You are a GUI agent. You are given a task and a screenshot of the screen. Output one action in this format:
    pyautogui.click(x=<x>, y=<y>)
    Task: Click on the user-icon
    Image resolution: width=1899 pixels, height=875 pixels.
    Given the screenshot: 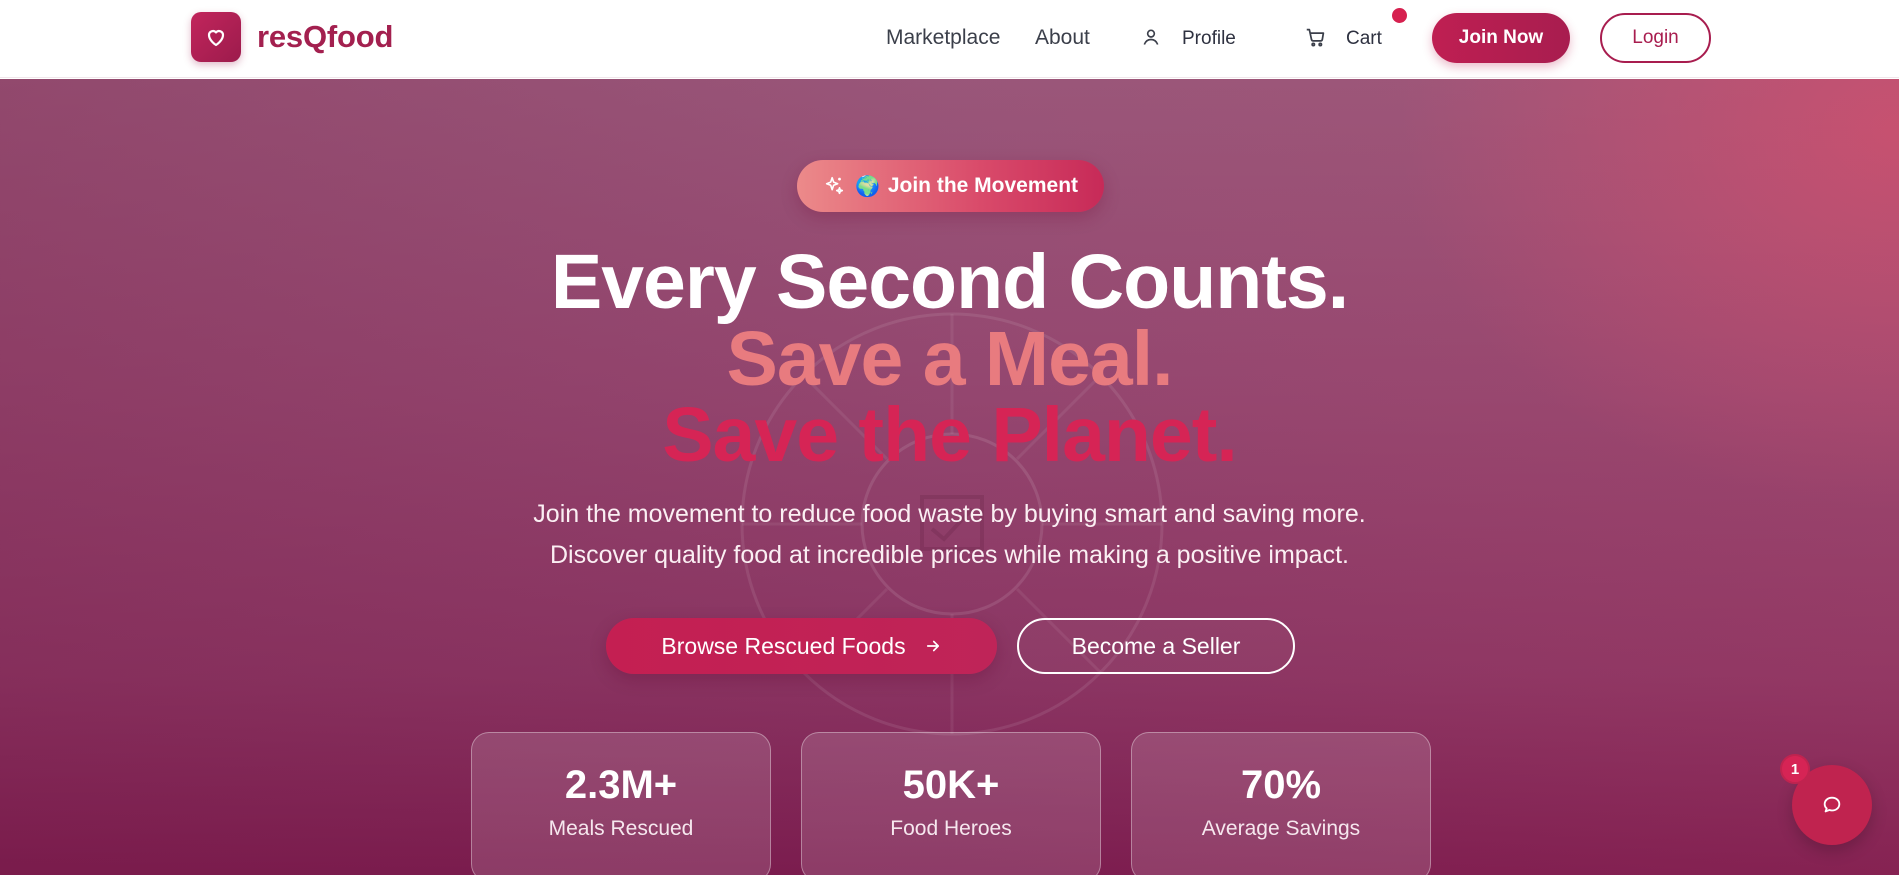 What is the action you would take?
    pyautogui.click(x=1152, y=38)
    